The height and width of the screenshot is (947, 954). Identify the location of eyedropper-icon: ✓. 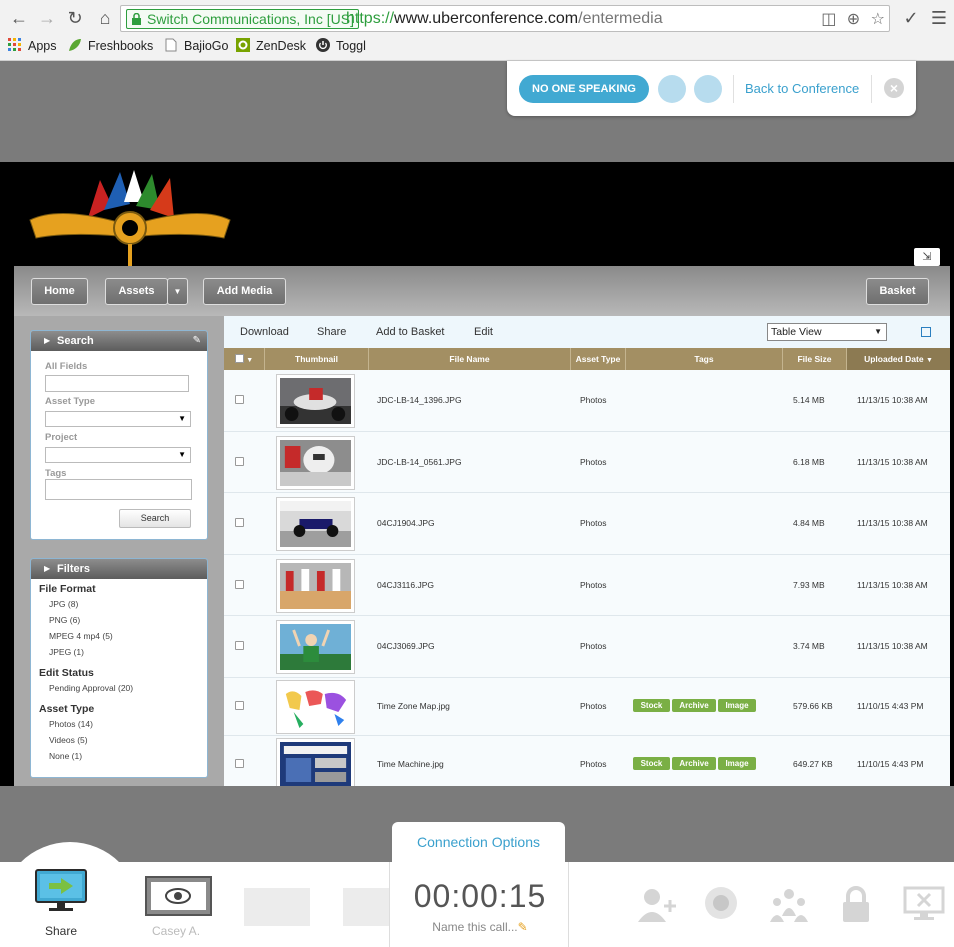
(911, 18).